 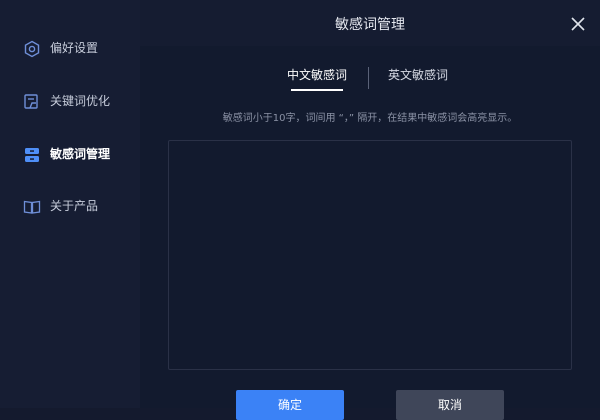 I want to click on hint-text: 敏感词小于10字，词间用 “，” 隔开，在结果中敏感词会高亮显示。, so click(x=370, y=118).